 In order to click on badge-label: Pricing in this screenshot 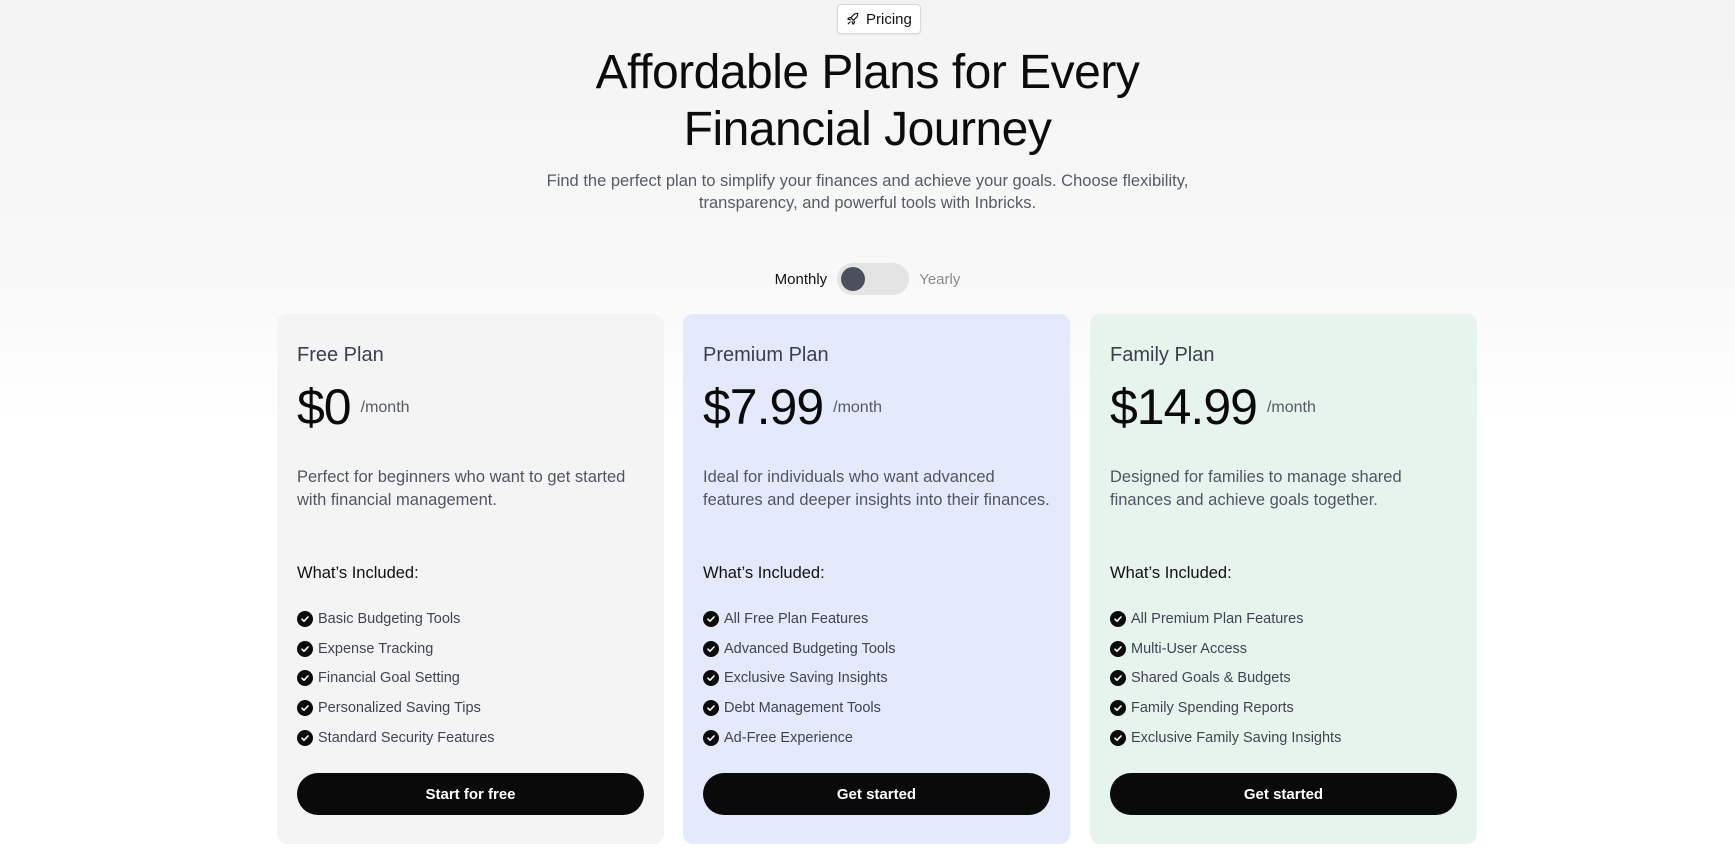, I will do `click(889, 19)`.